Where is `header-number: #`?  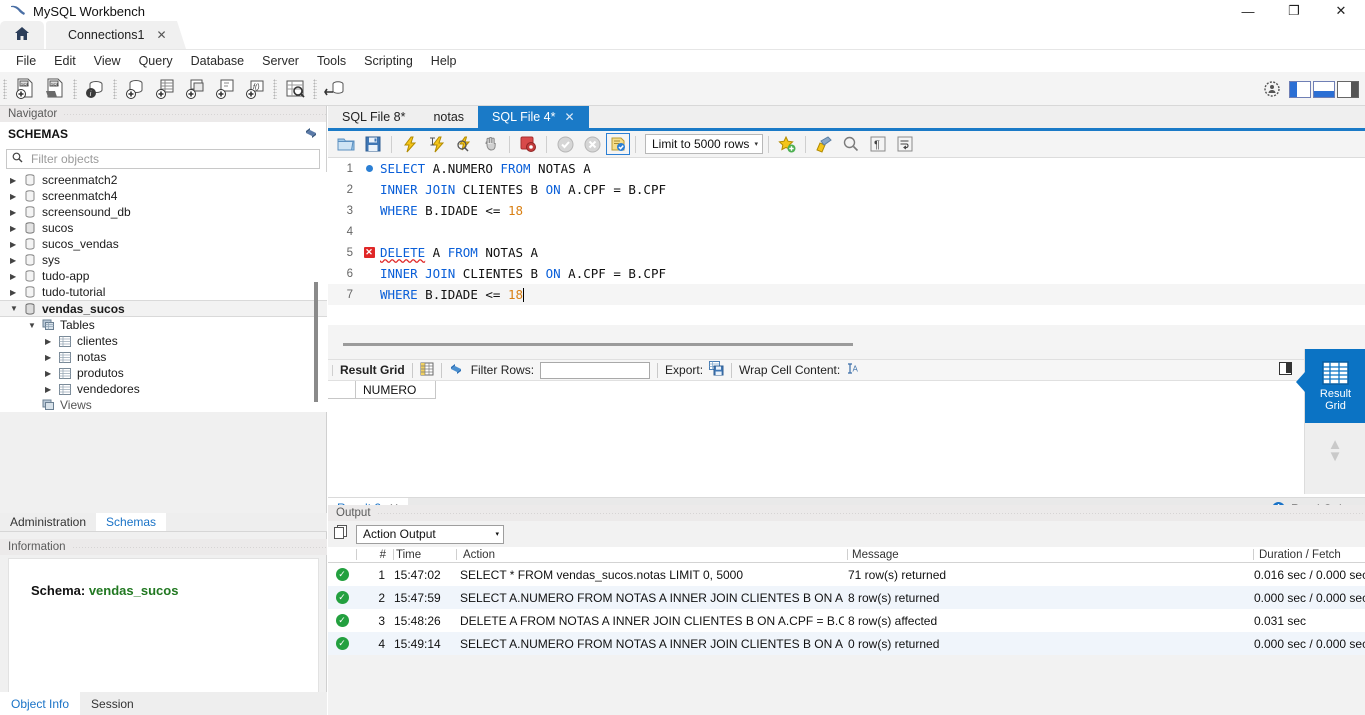
header-number: # is located at coordinates (375, 555).